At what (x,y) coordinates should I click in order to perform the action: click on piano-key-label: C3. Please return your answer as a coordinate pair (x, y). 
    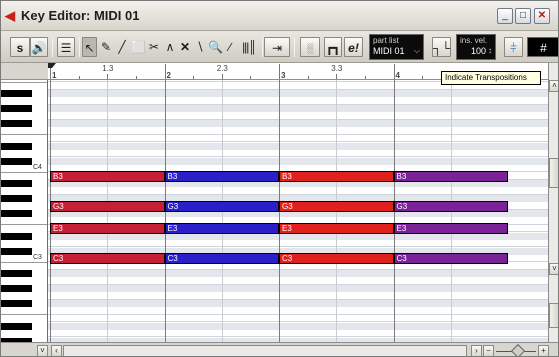
    Looking at the image, I should click on (37, 257).